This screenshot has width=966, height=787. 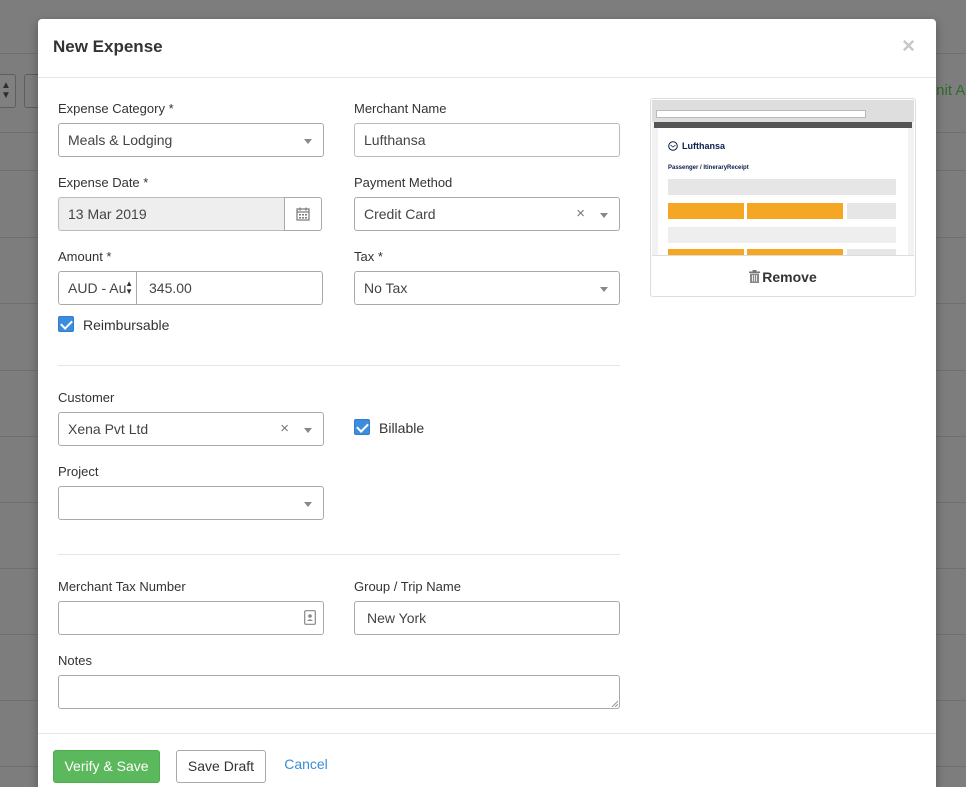 What do you see at coordinates (362, 427) in the screenshot?
I see `billable-checkbox` at bounding box center [362, 427].